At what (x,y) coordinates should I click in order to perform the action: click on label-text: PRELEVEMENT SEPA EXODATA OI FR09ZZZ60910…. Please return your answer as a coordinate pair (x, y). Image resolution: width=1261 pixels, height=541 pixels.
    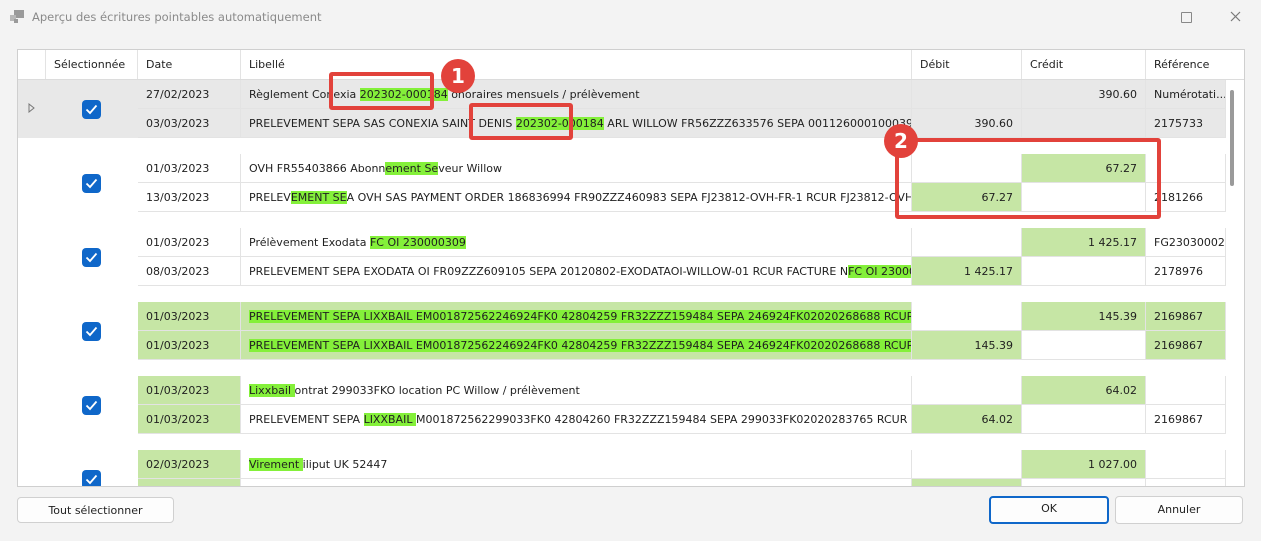
    Looking at the image, I should click on (549, 271).